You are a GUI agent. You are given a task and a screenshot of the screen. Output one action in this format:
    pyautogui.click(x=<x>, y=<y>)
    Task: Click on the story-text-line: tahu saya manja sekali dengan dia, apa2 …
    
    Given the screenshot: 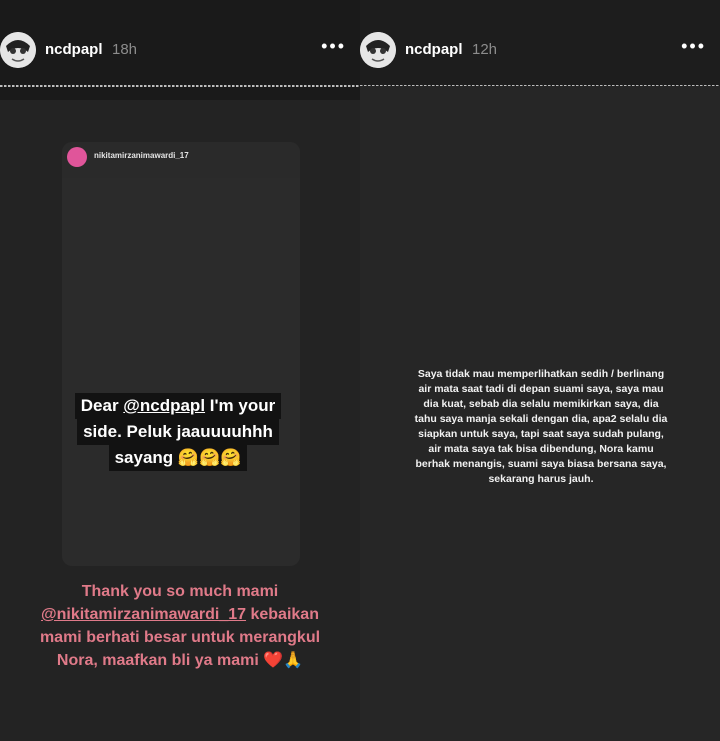 What is the action you would take?
    pyautogui.click(x=541, y=419)
    